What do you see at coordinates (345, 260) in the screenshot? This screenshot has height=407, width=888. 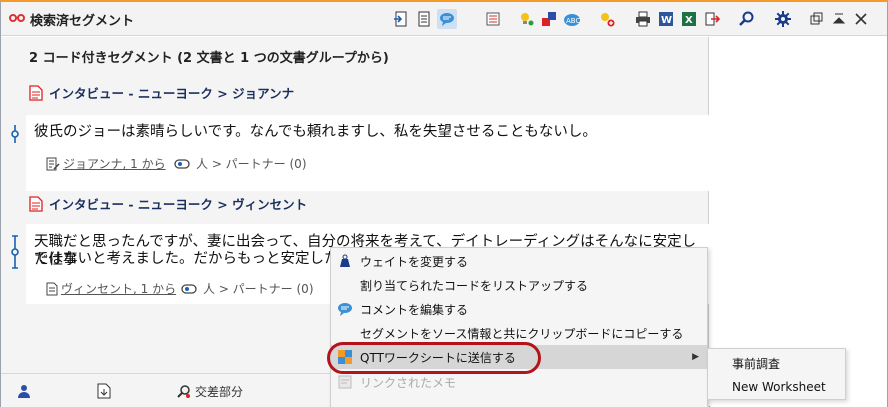 I see `weight-icon` at bounding box center [345, 260].